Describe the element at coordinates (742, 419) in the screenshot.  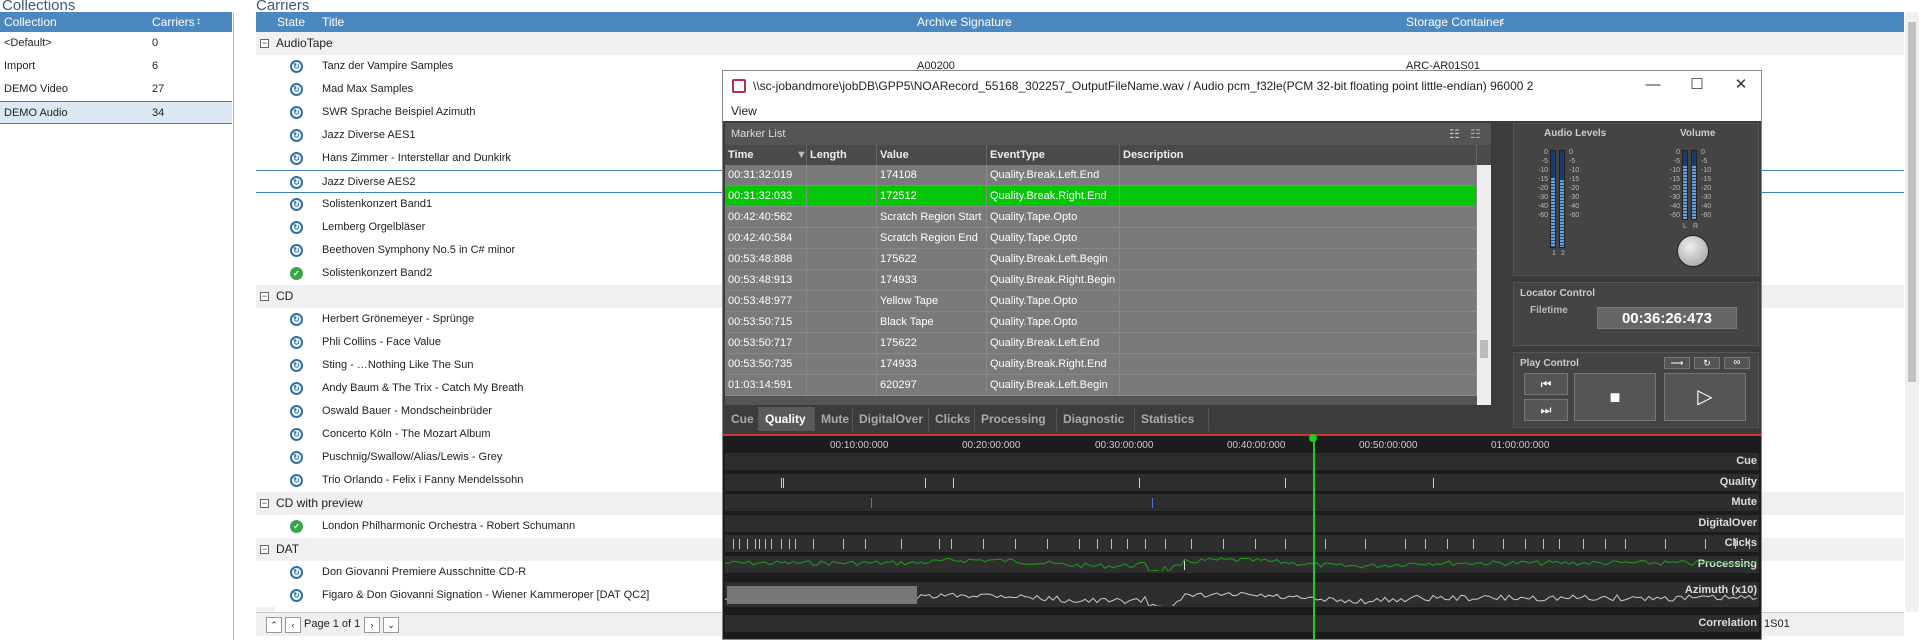
I see `tab-cue: Cue` at that location.